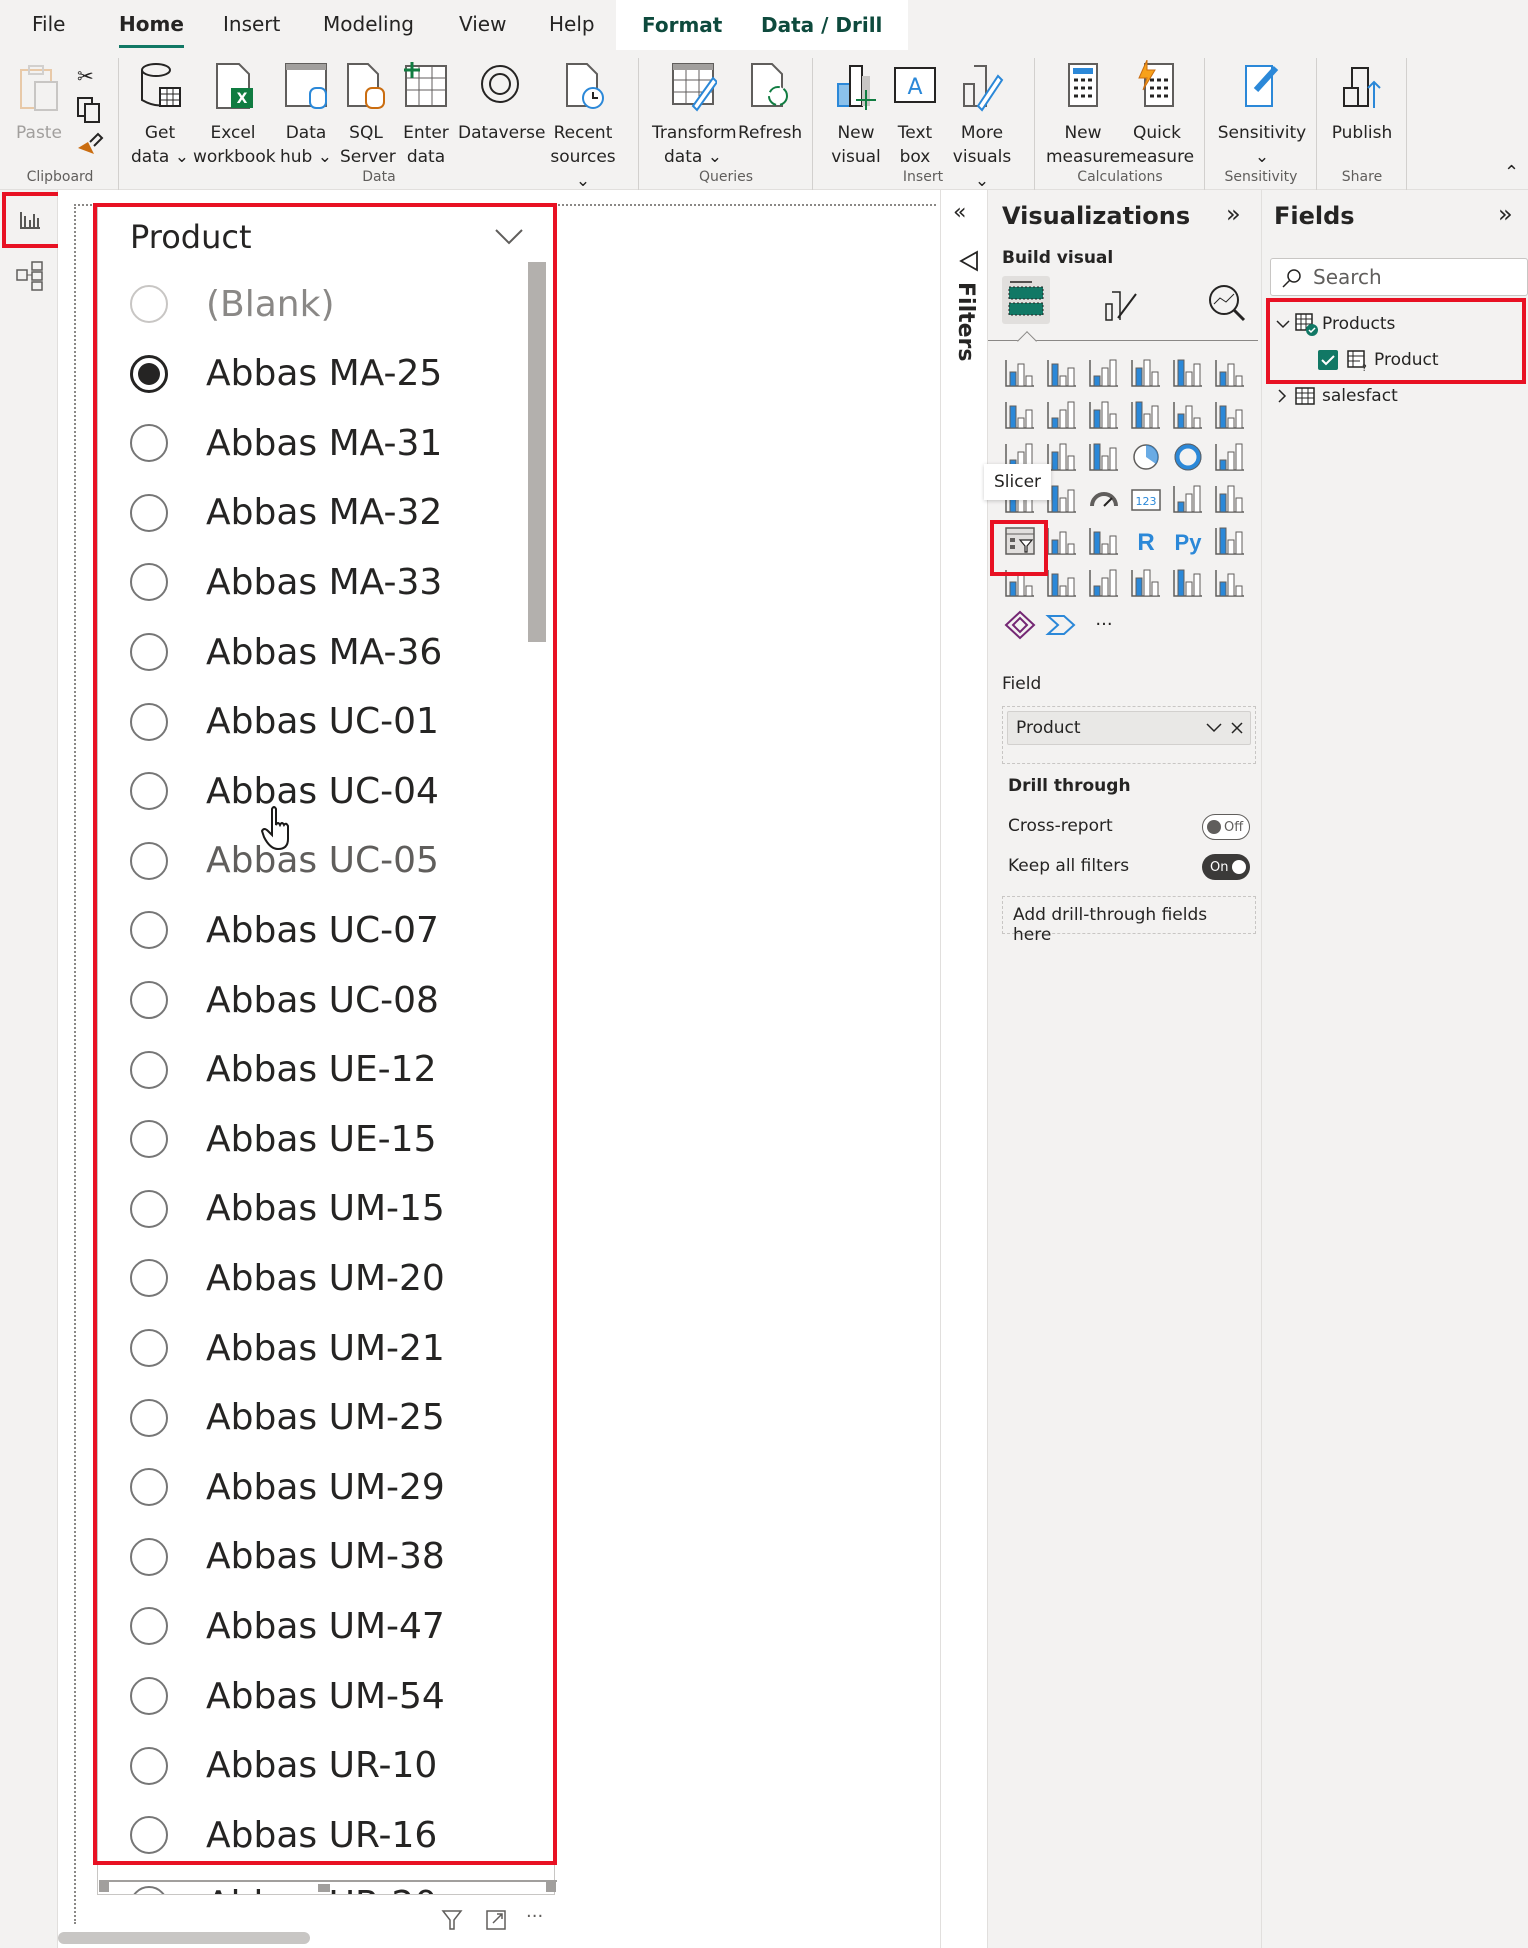 The height and width of the screenshot is (1948, 1528). Describe the element at coordinates (1188, 415) in the screenshot. I see `line-and-clustered-column-chart-icon` at that location.